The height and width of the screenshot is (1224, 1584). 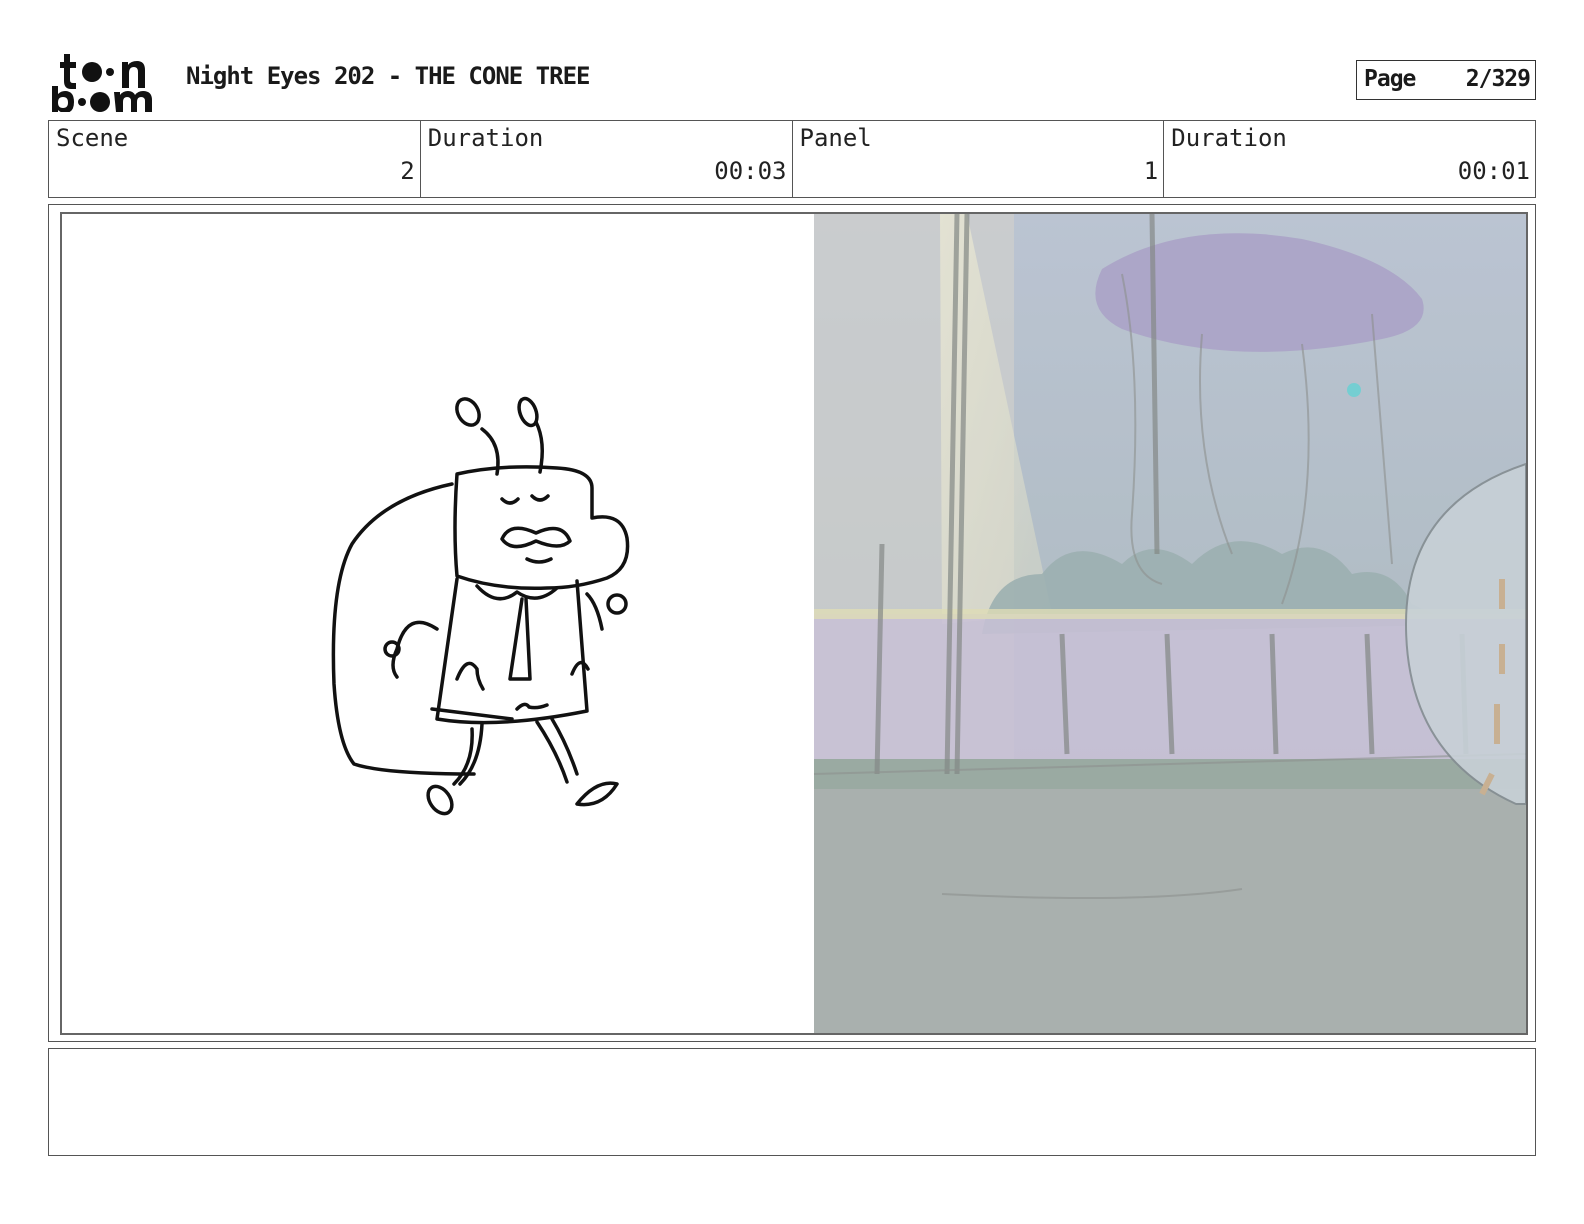 What do you see at coordinates (1229, 138) in the screenshot?
I see `panel-duration-label: Duration` at bounding box center [1229, 138].